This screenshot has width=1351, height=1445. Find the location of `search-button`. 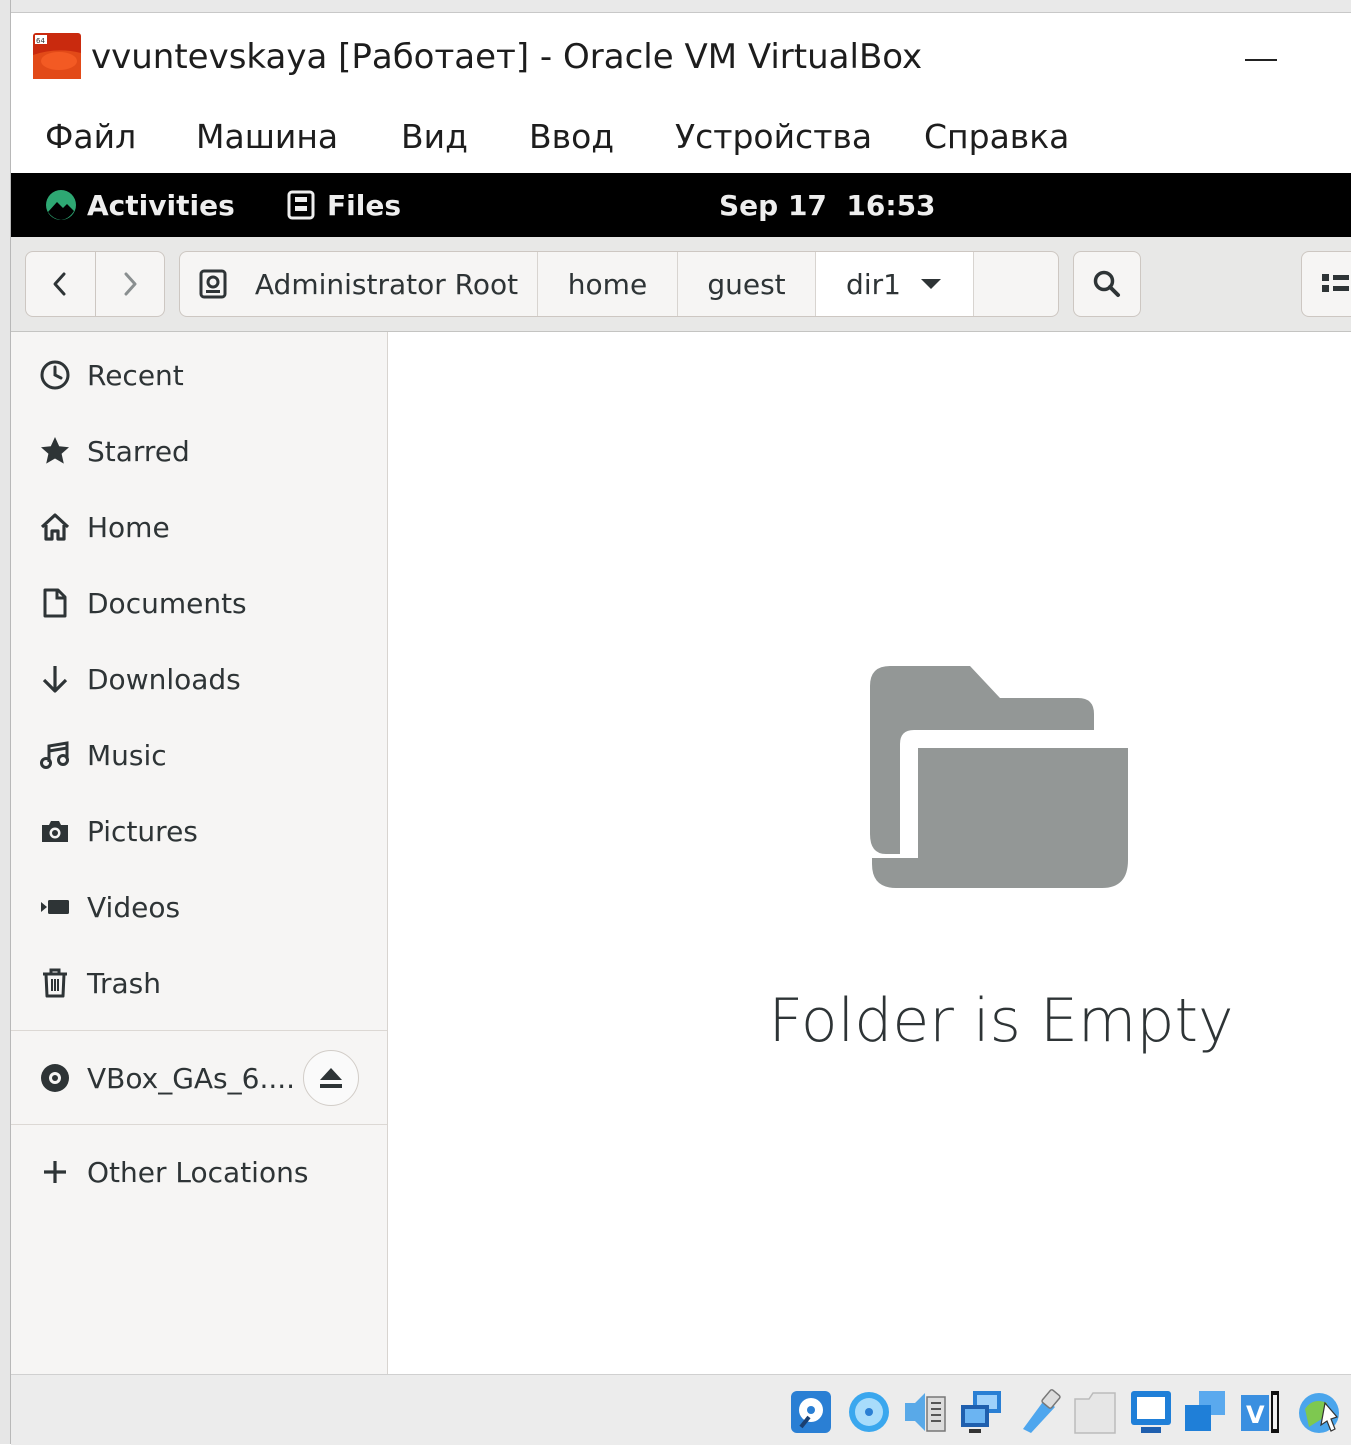

search-button is located at coordinates (1107, 284).